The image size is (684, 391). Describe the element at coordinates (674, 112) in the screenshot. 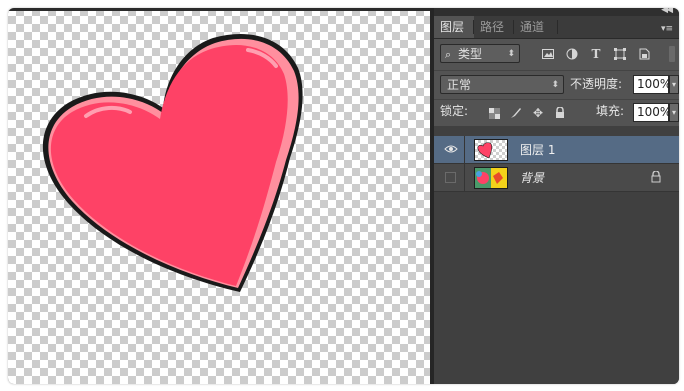

I see `fill-spin-icon: ▾` at that location.